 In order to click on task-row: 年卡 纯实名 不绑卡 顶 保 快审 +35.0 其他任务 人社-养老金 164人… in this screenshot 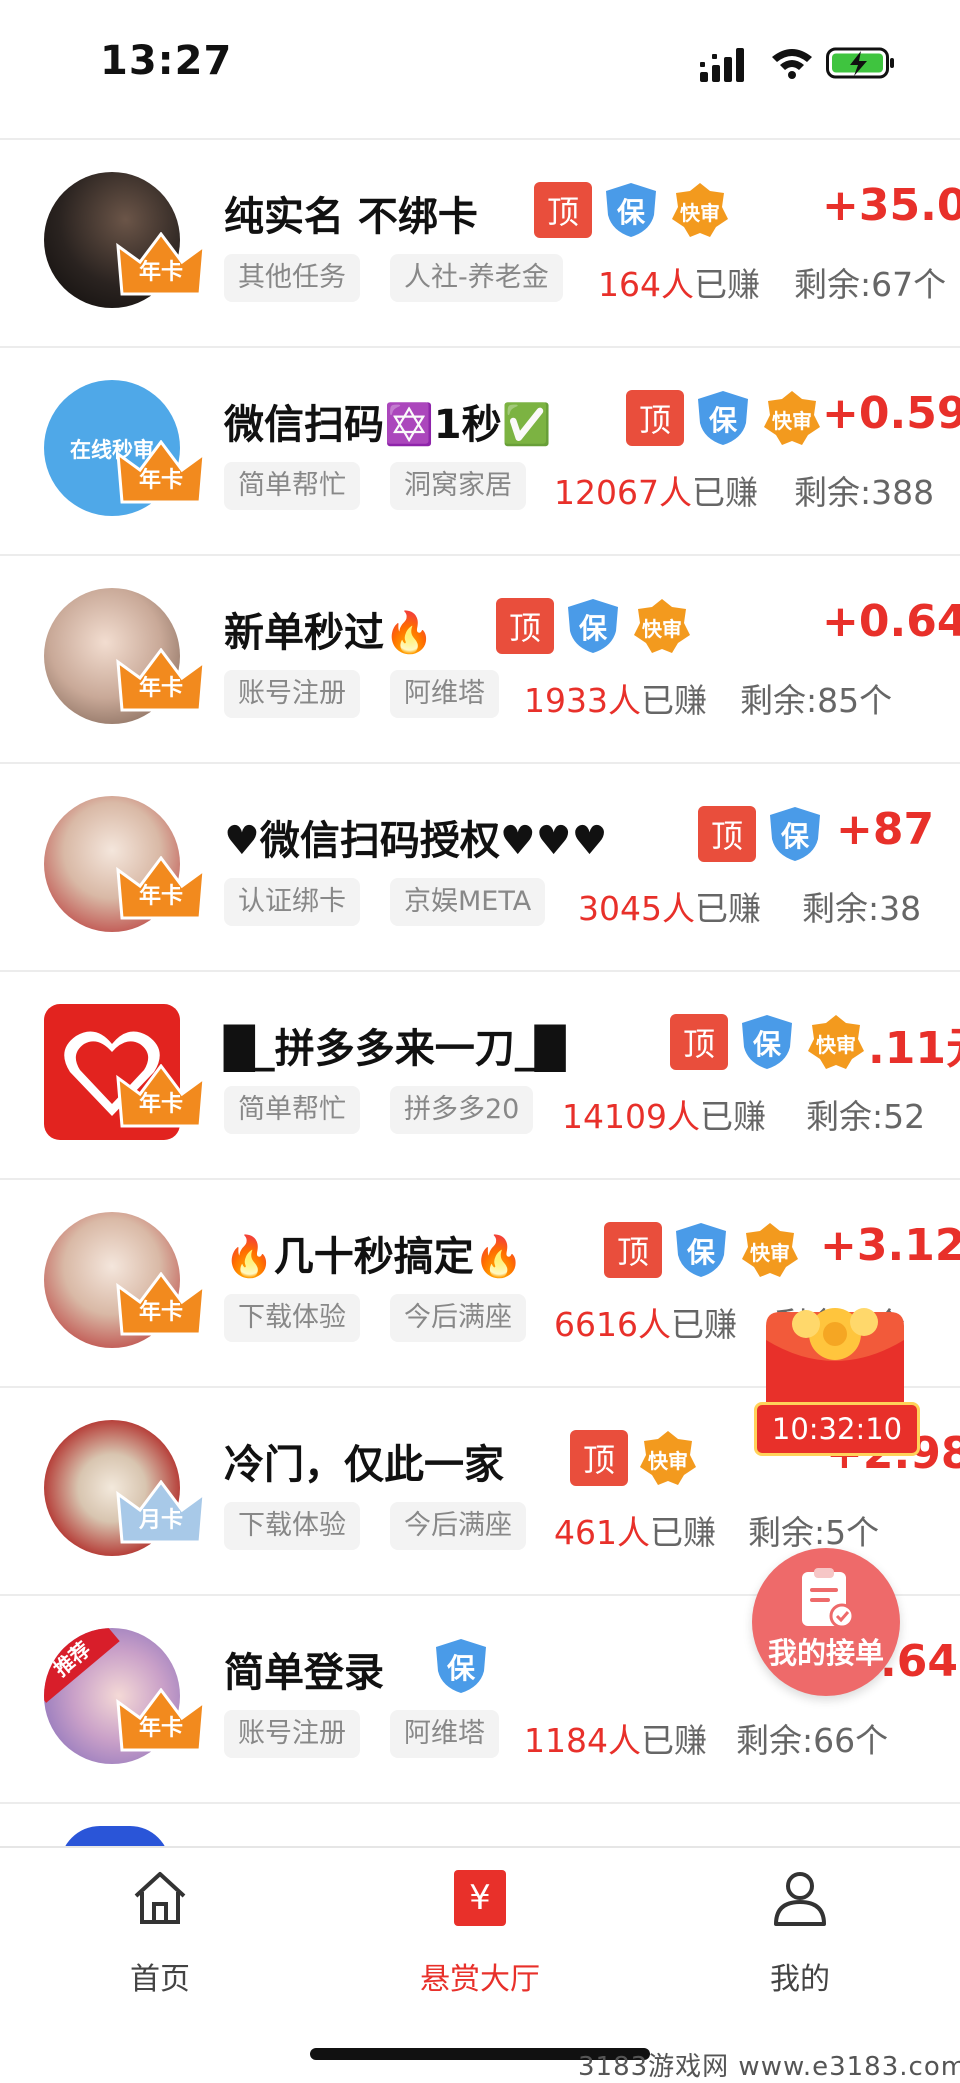, I will do `click(480, 244)`.